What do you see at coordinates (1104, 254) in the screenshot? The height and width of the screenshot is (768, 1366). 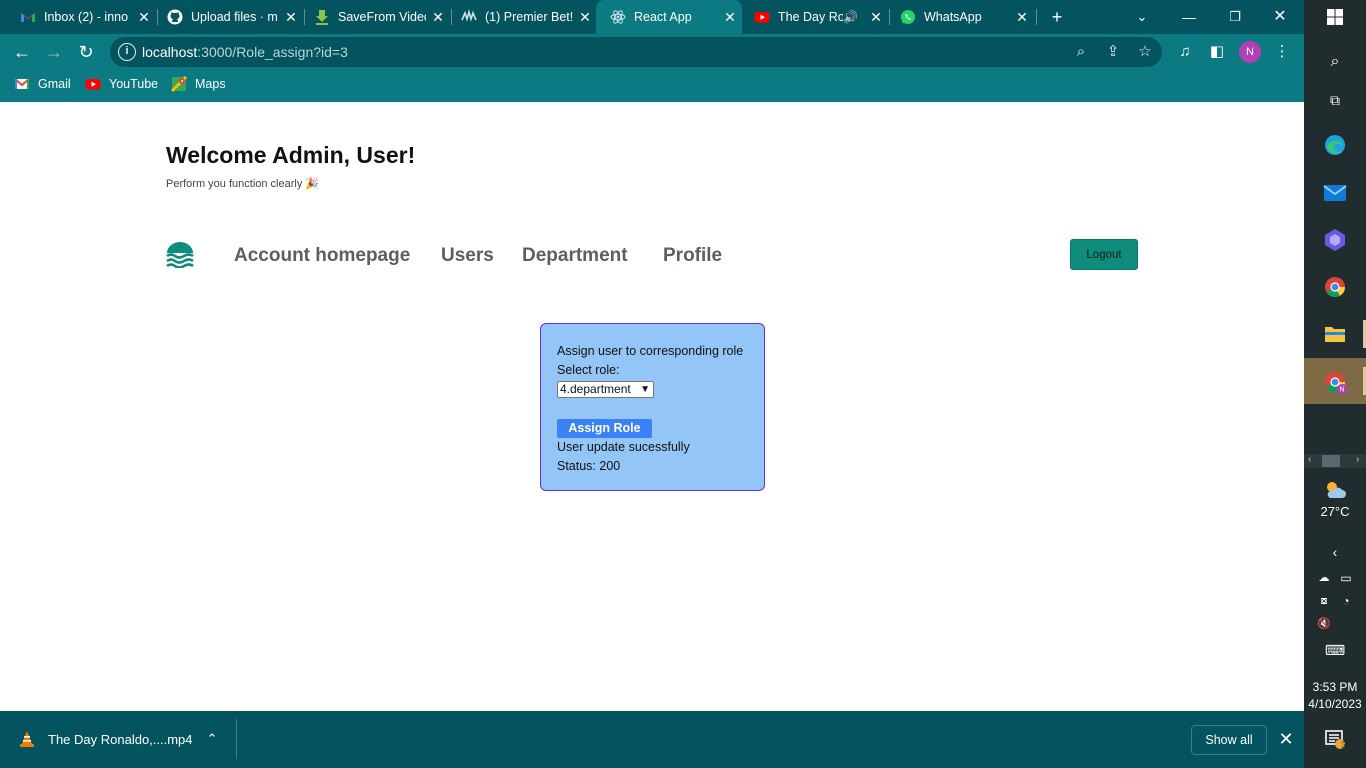 I see `logout-button: Logout` at bounding box center [1104, 254].